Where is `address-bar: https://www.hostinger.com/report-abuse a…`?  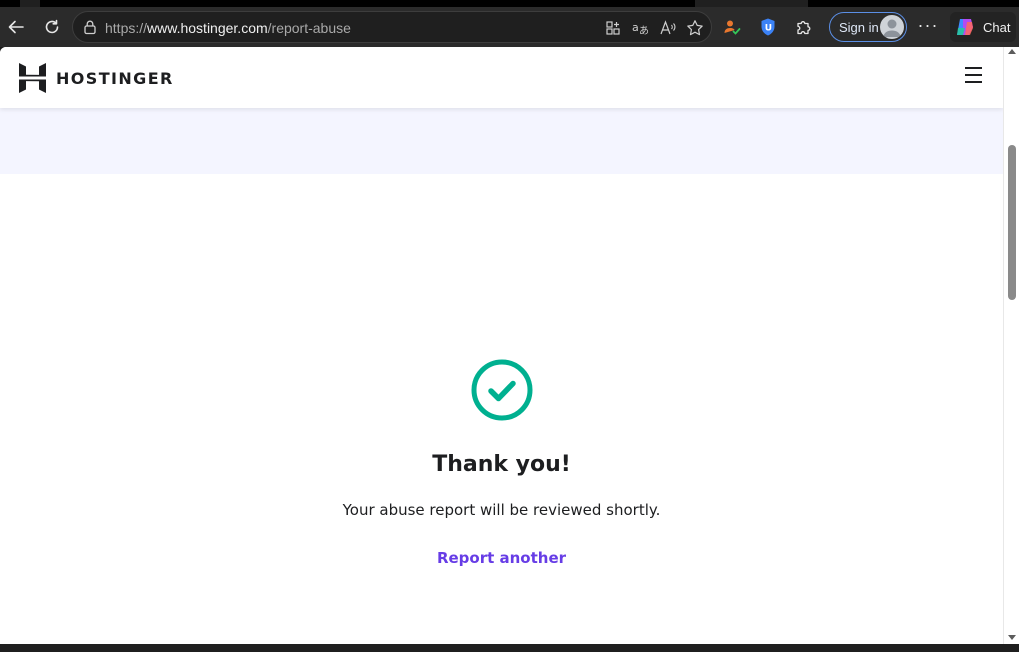
address-bar: https://www.hostinger.com/report-abuse a… is located at coordinates (392, 27).